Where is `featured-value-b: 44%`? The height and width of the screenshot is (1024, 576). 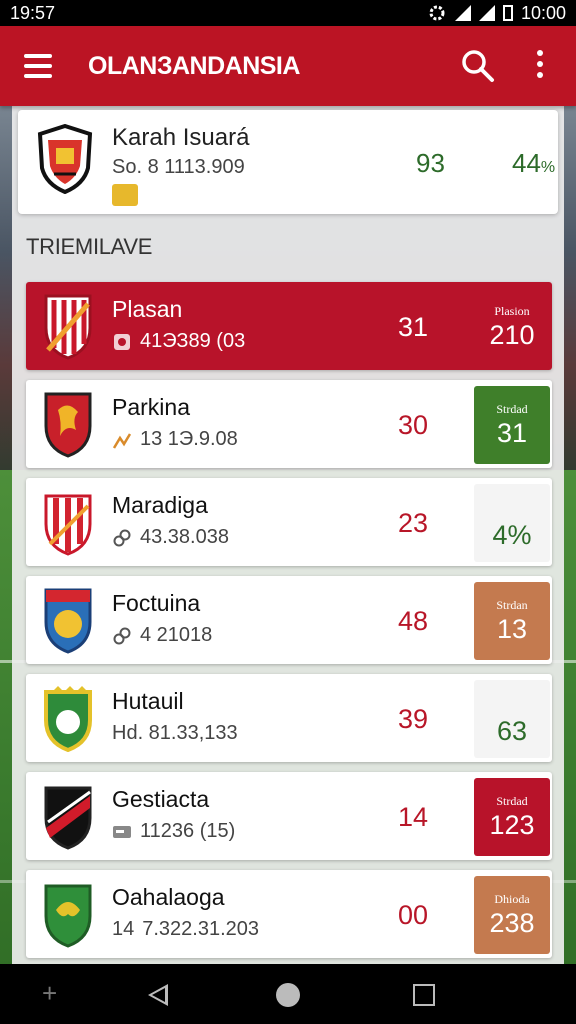
featured-value-b: 44% is located at coordinates (534, 163).